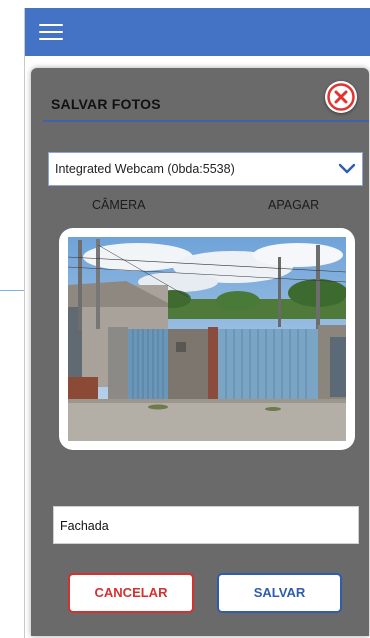 The width and height of the screenshot is (370, 638). Describe the element at coordinates (197, 32) in the screenshot. I see `top-app-bar` at that location.